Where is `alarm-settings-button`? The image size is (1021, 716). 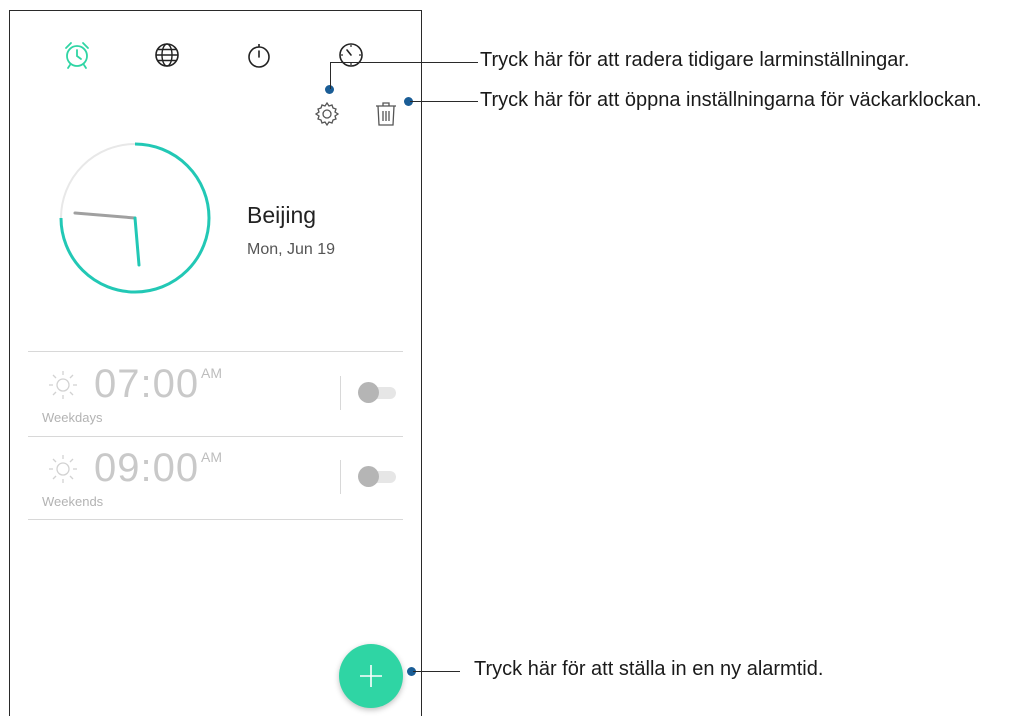 alarm-settings-button is located at coordinates (327, 114).